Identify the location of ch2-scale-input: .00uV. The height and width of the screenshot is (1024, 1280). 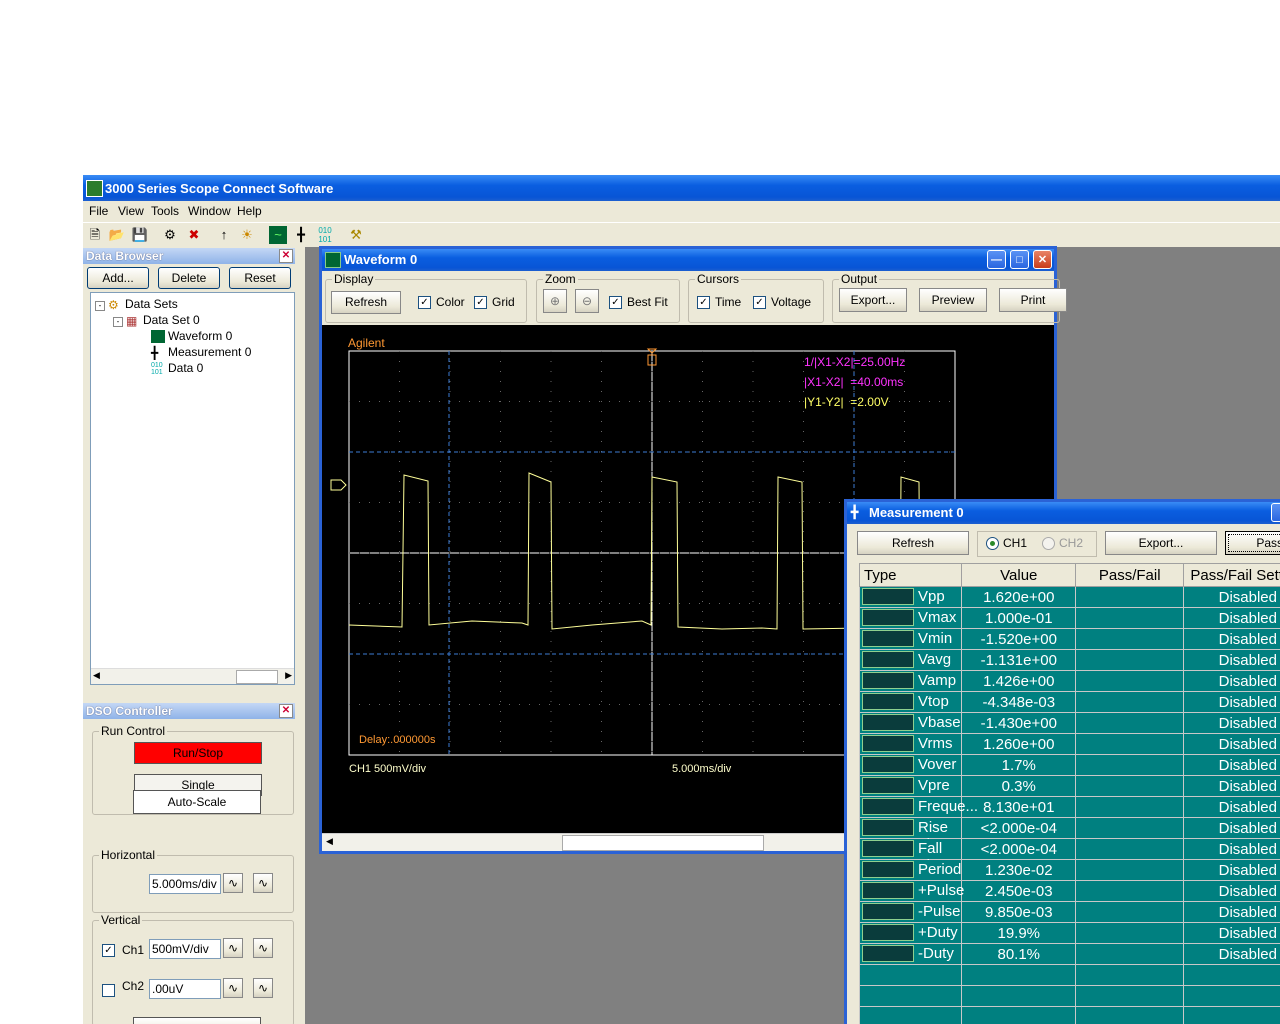
(185, 989).